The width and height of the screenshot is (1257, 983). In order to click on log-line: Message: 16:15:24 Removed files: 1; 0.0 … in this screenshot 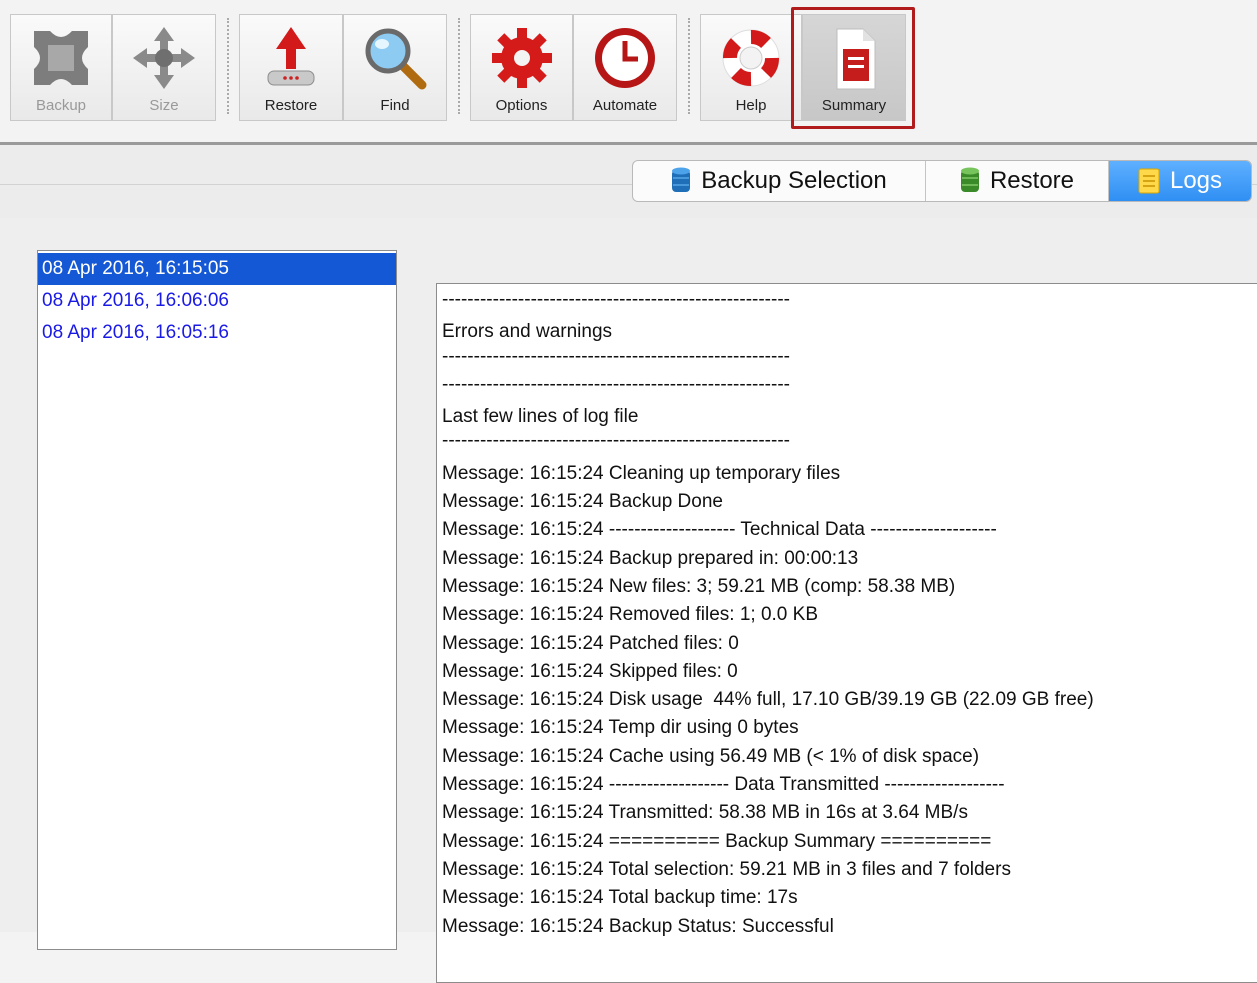, I will do `click(630, 615)`.